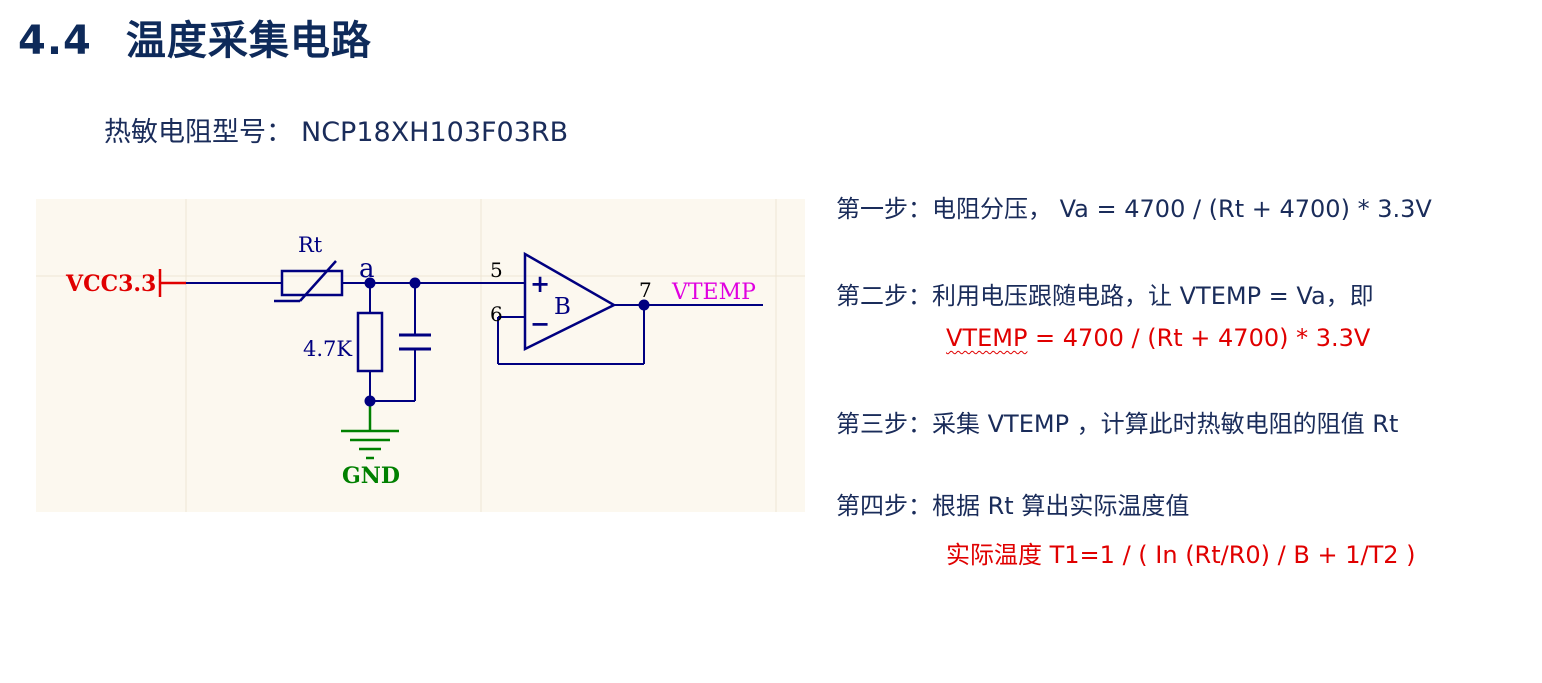 This screenshot has width=1542, height=683. Describe the element at coordinates (540, 323) in the screenshot. I see `opamp-minus-sign: −` at that location.